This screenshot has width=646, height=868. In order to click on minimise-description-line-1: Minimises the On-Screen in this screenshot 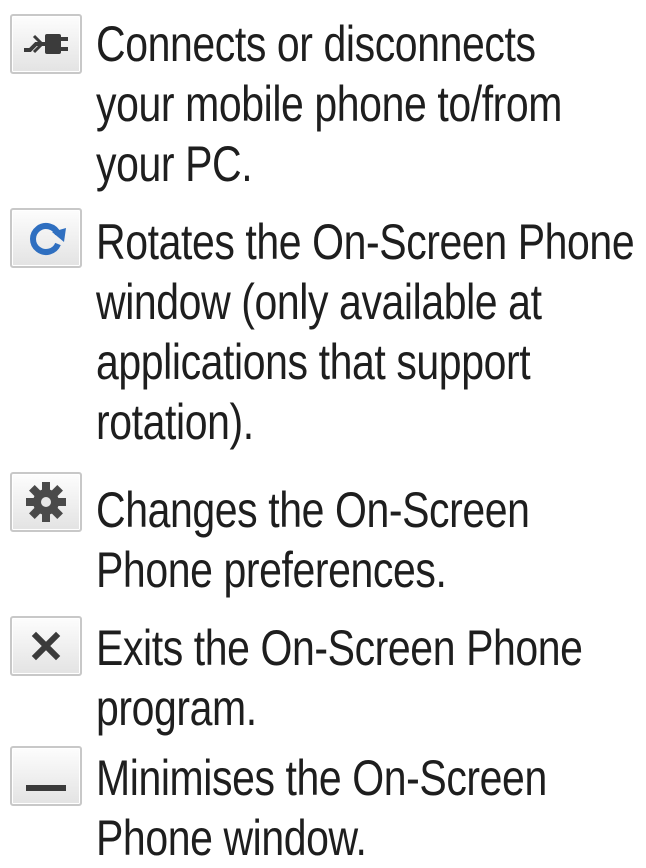, I will do `click(321, 778)`.